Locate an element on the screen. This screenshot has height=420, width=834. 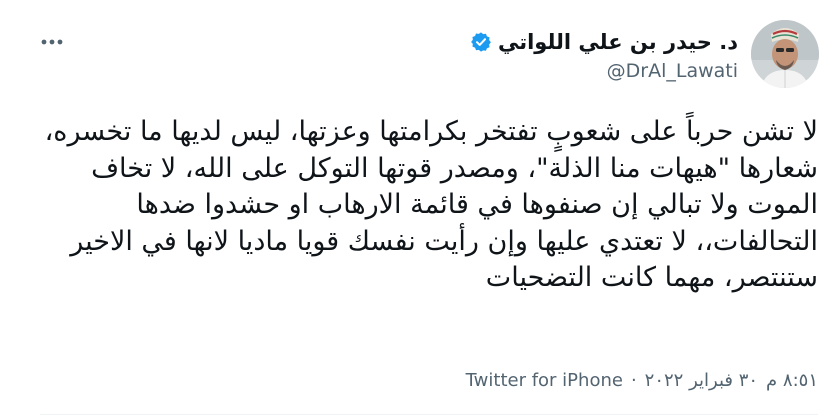
author-handle: @DrAl_Lawati is located at coordinates (672, 71).